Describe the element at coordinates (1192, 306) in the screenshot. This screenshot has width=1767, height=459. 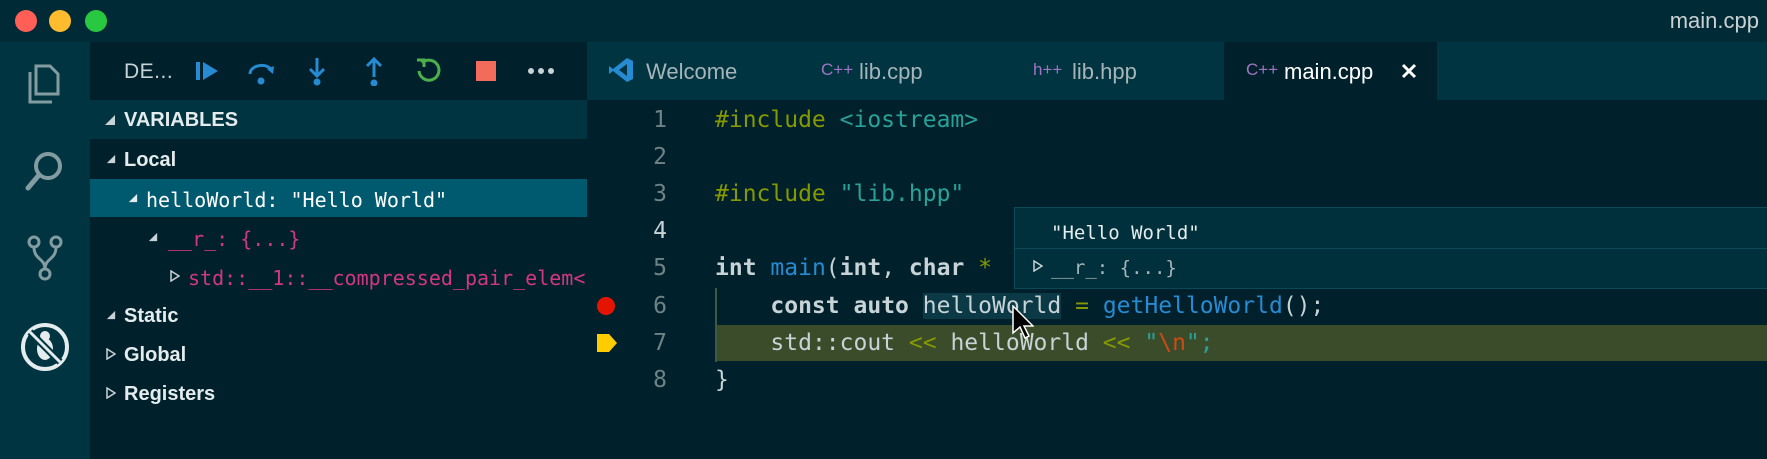
I see `function-name: getHelloWorld` at that location.